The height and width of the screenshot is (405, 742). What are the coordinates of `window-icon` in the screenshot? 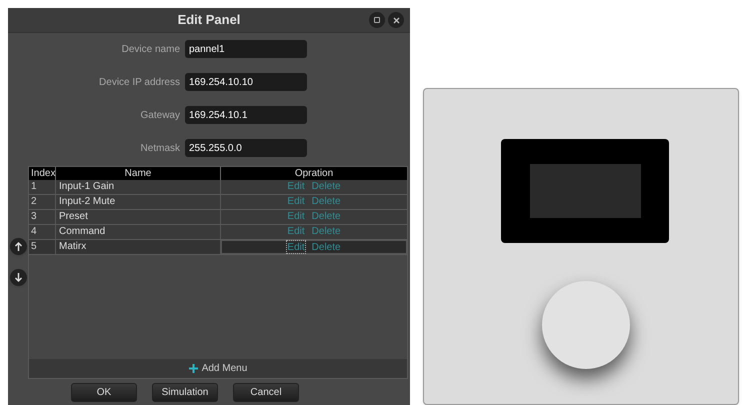 It's located at (377, 20).